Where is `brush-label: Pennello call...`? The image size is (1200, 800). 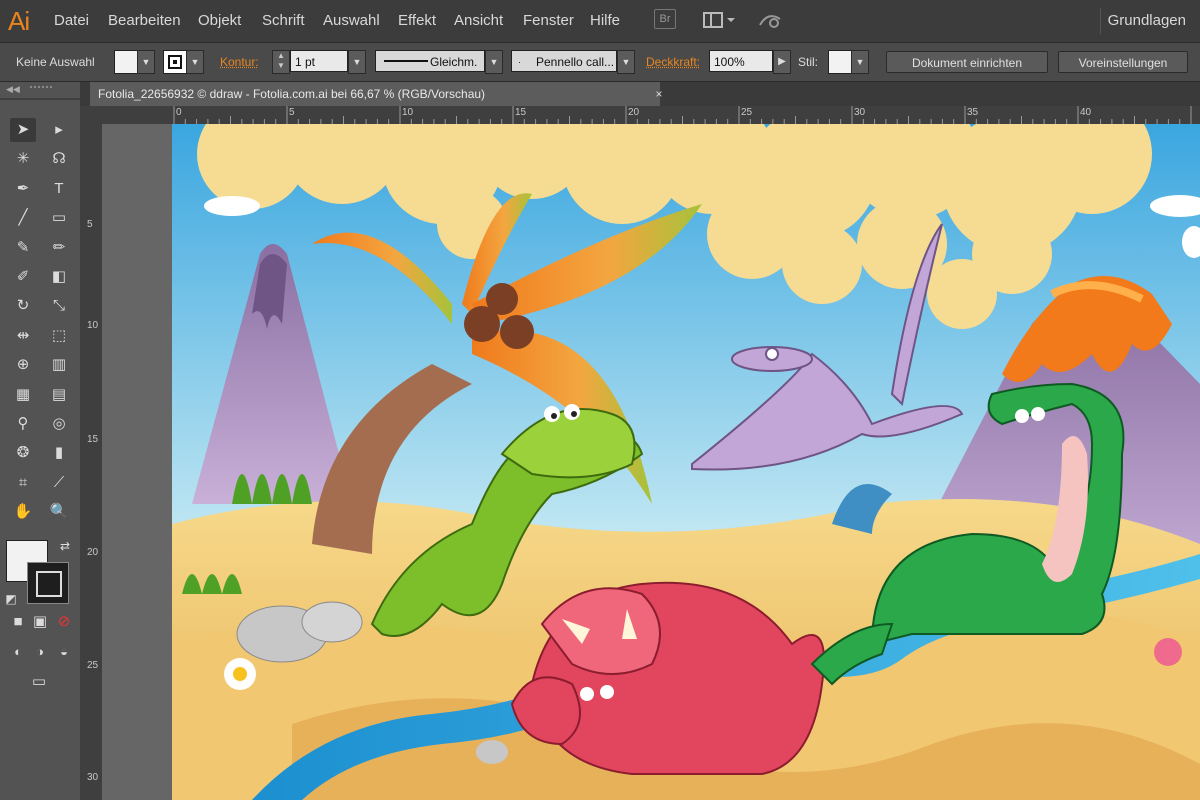 brush-label: Pennello call... is located at coordinates (575, 62).